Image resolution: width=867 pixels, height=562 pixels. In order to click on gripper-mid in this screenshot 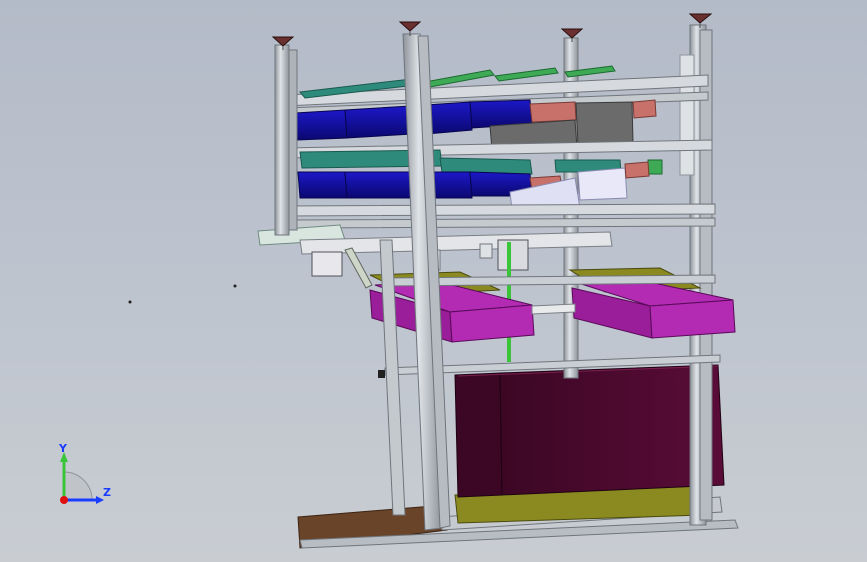, I will do `click(513, 255)`.